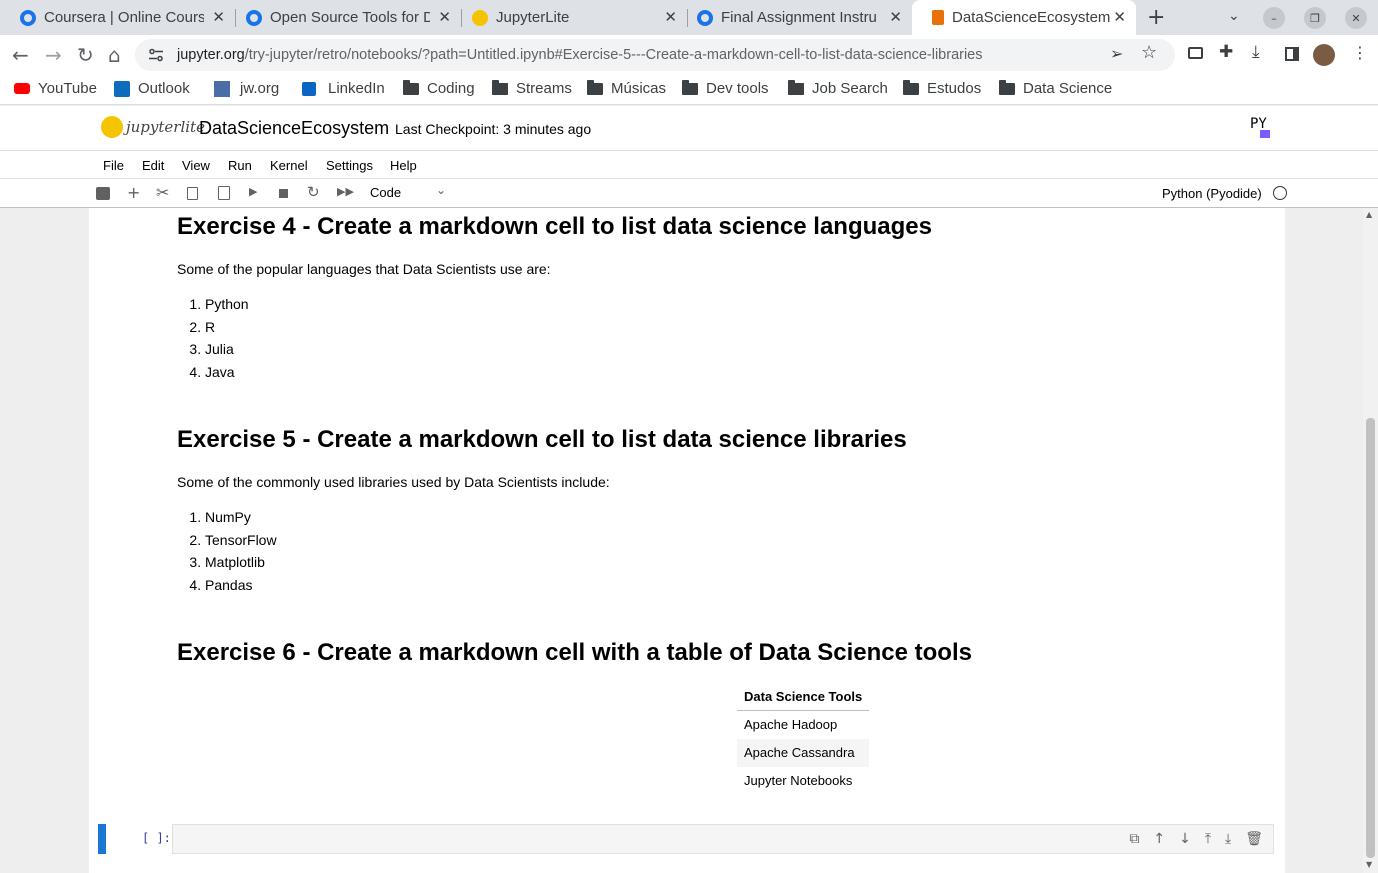 The image size is (1378, 873). What do you see at coordinates (240, 165) in the screenshot?
I see `menu-run: Run` at bounding box center [240, 165].